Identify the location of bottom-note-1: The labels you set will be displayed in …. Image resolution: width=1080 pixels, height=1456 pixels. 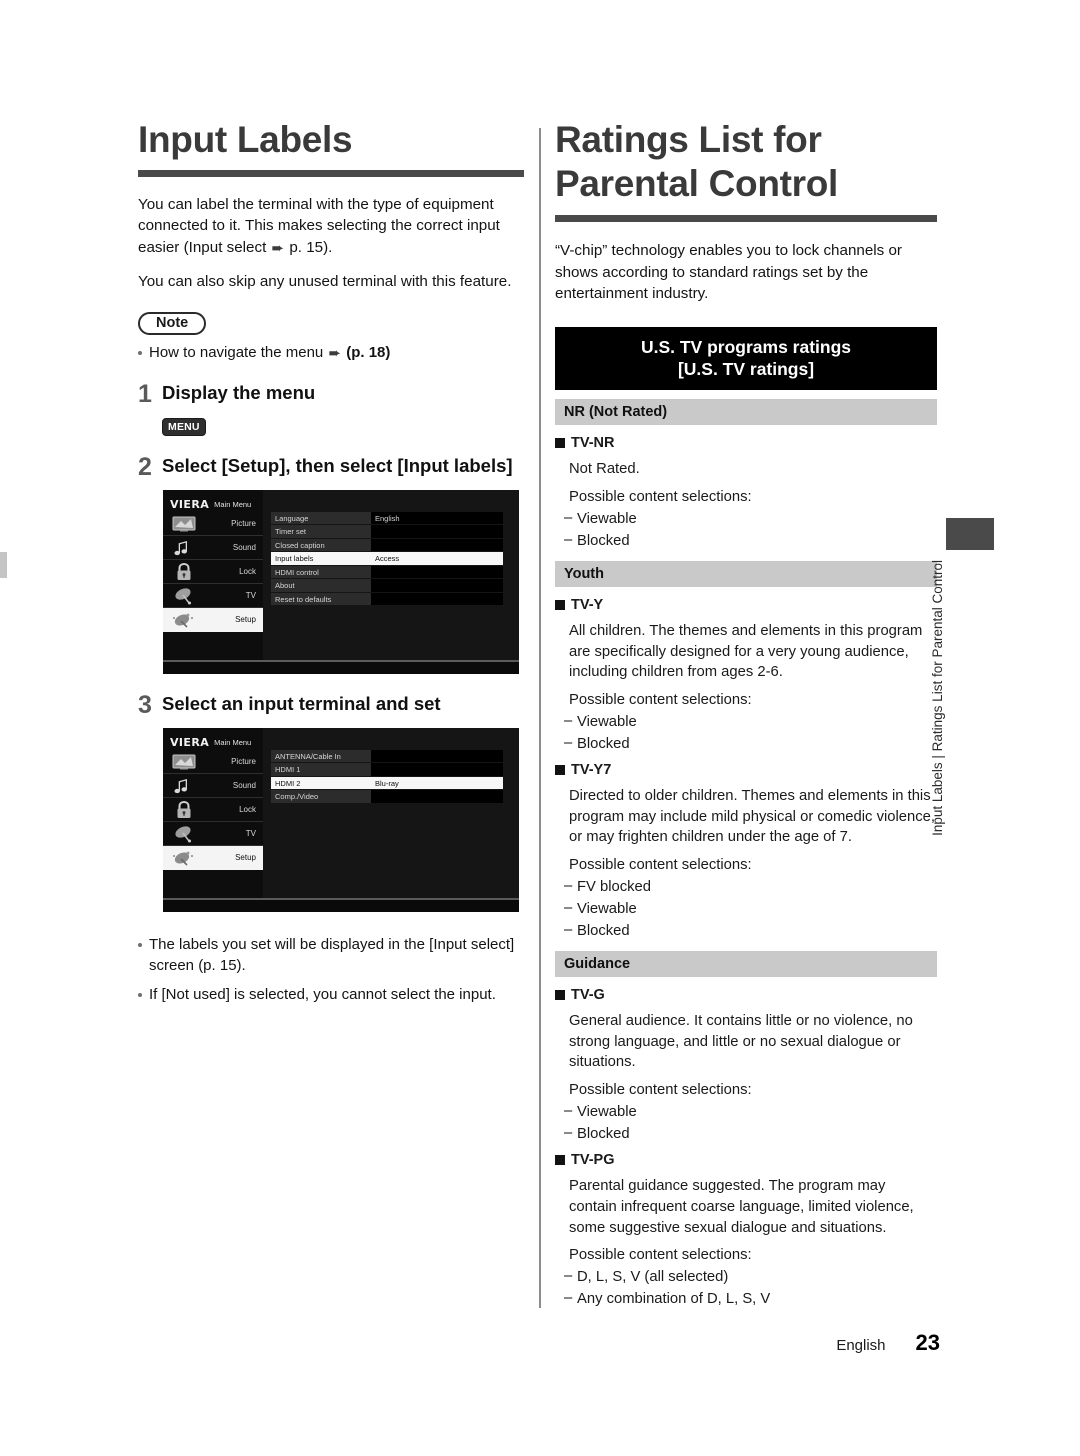
(331, 955).